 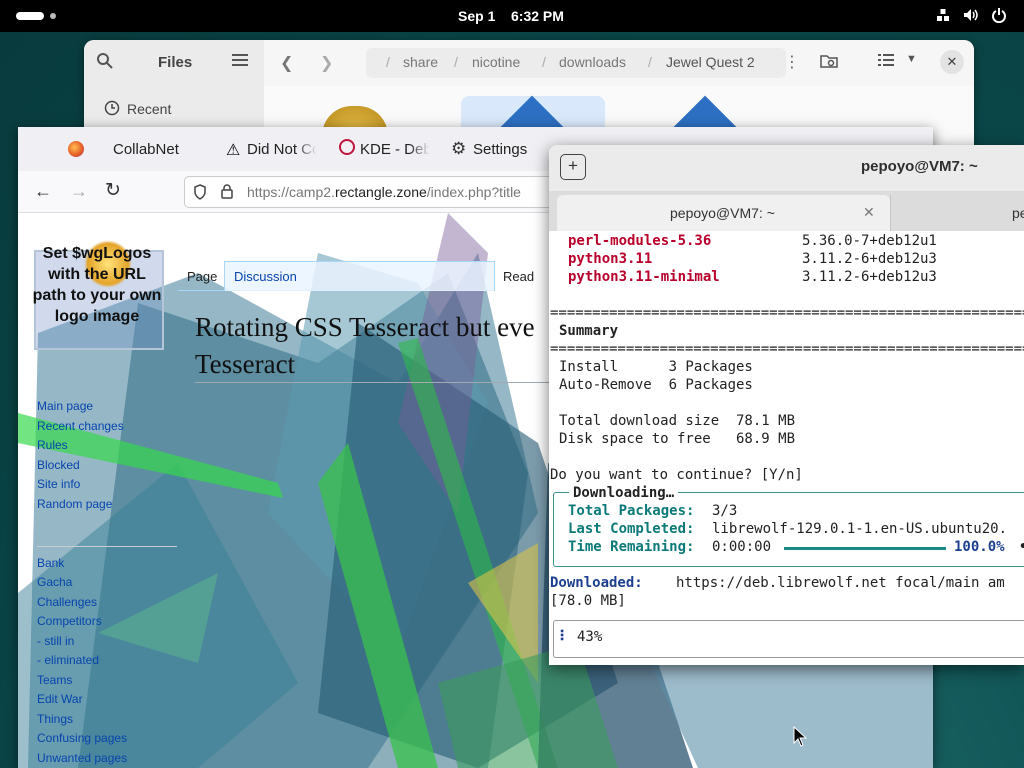 What do you see at coordinates (30, 16) in the screenshot?
I see `activities-button` at bounding box center [30, 16].